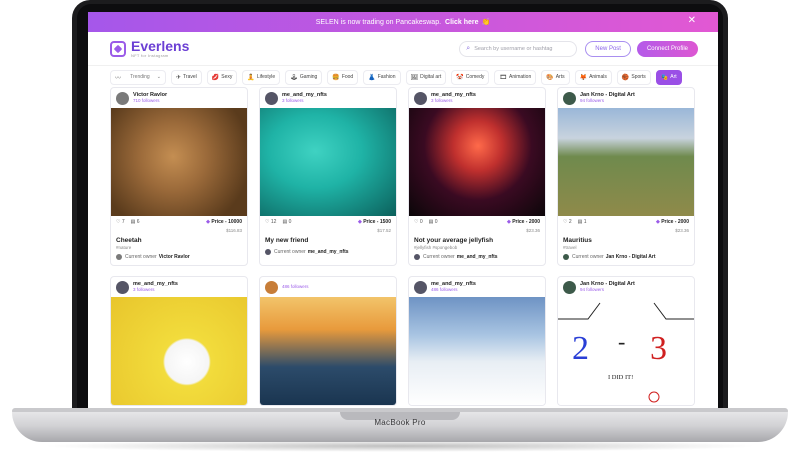  What do you see at coordinates (477, 238) in the screenshot?
I see `nft-title: Not your average jellyfish` at bounding box center [477, 238].